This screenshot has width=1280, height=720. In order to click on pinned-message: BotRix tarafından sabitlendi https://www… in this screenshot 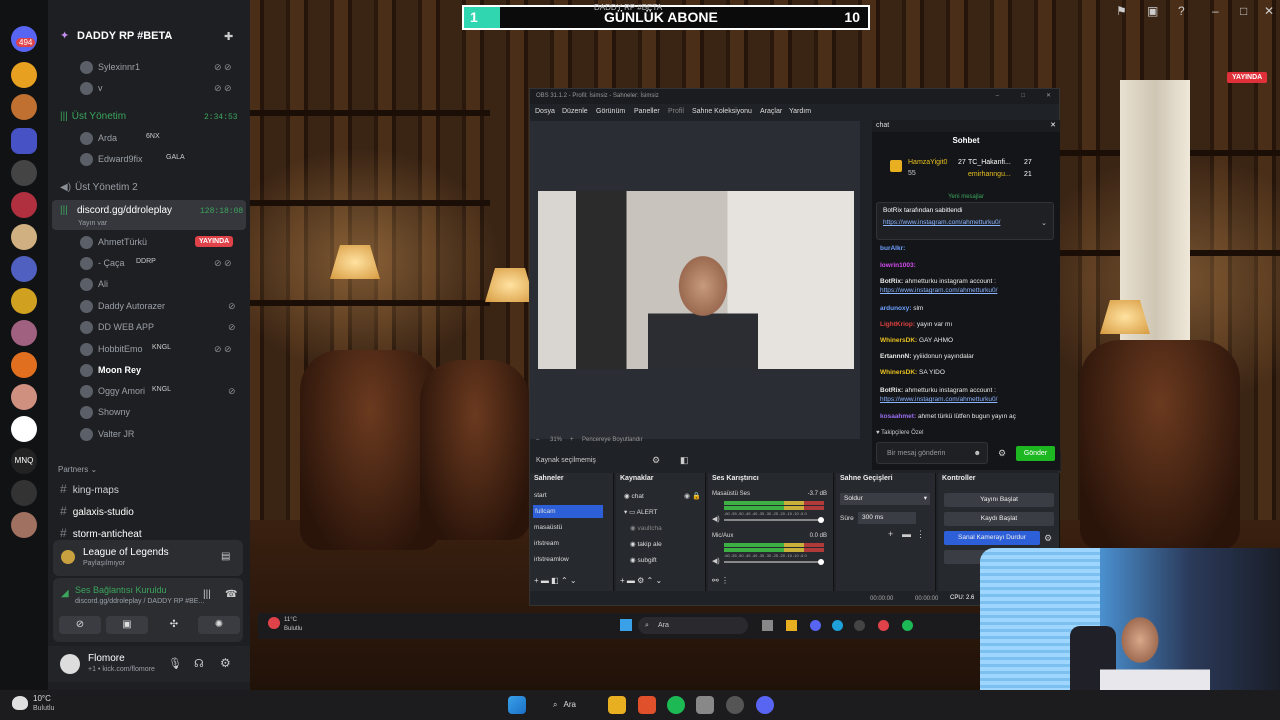, I will do `click(965, 221)`.